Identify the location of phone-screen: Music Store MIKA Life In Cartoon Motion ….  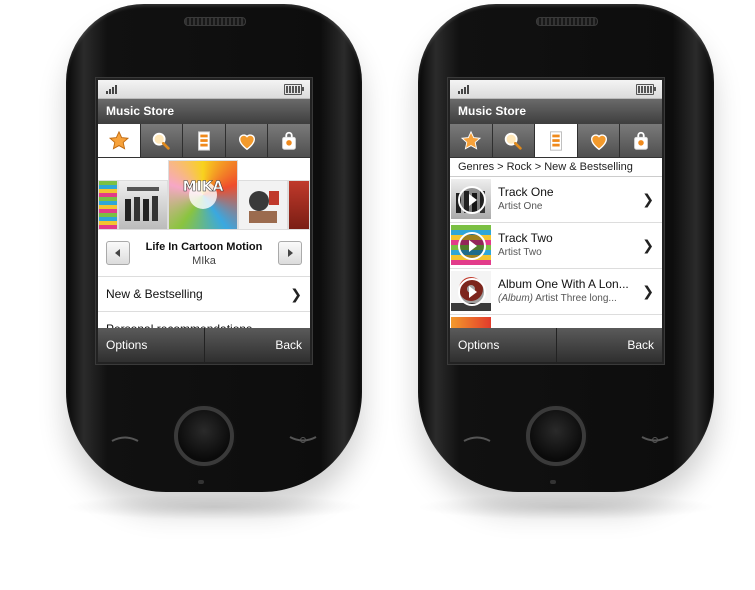
(204, 221).